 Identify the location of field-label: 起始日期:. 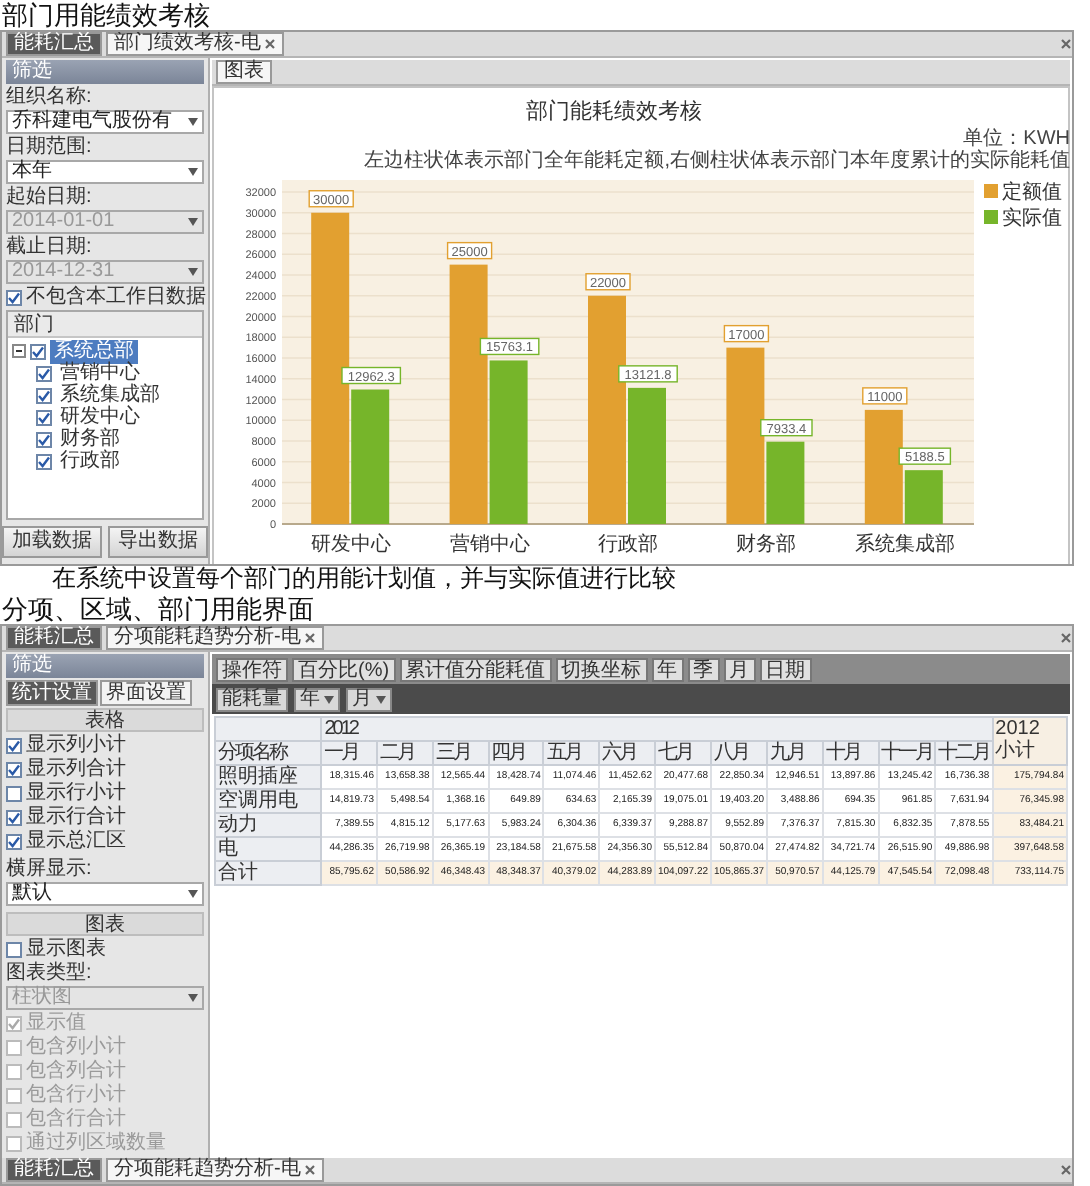
(50, 197).